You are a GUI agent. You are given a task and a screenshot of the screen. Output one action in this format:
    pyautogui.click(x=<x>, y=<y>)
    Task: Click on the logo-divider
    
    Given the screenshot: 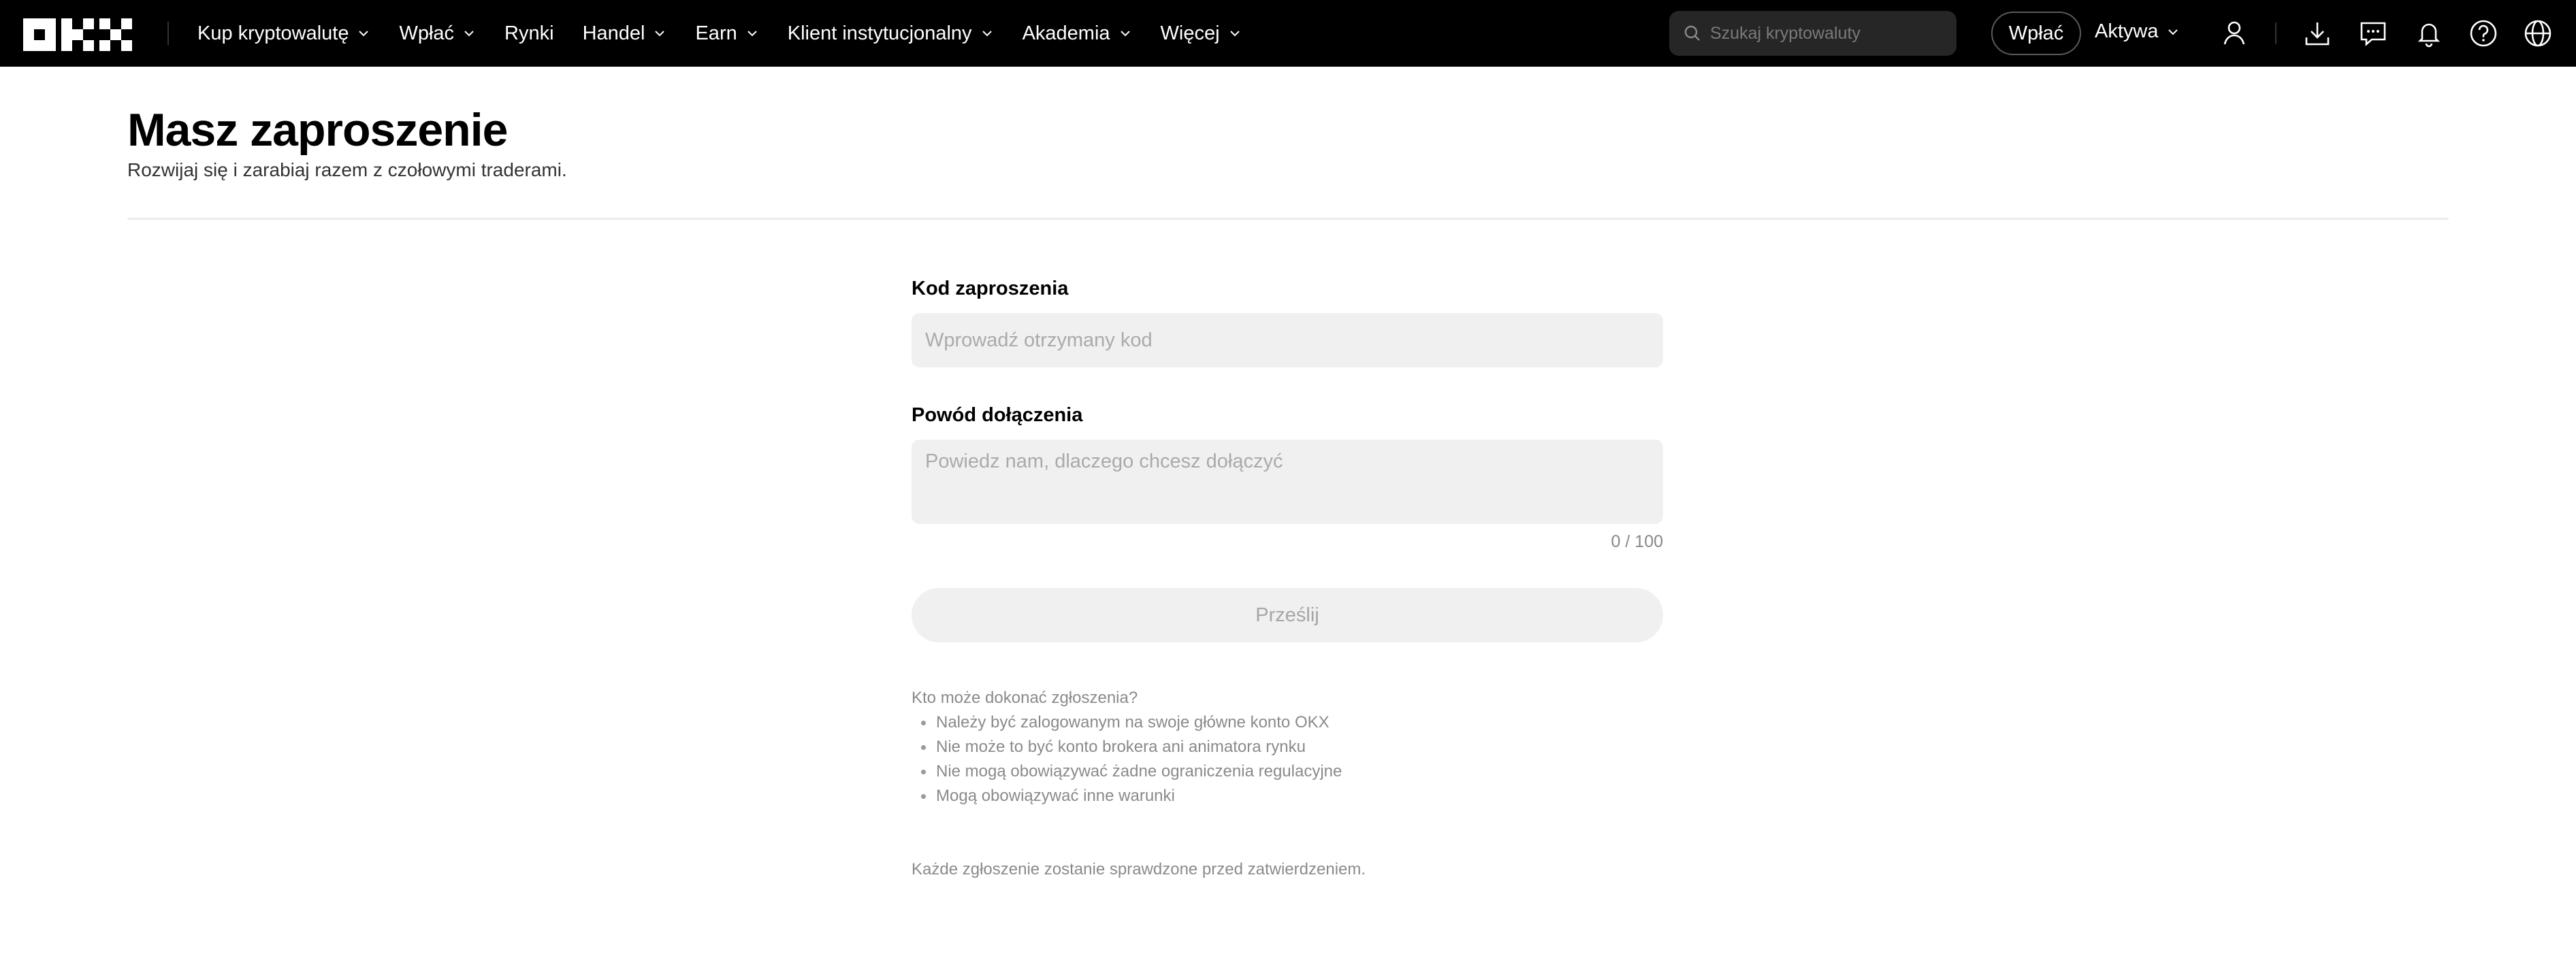 What is the action you would take?
    pyautogui.click(x=168, y=33)
    